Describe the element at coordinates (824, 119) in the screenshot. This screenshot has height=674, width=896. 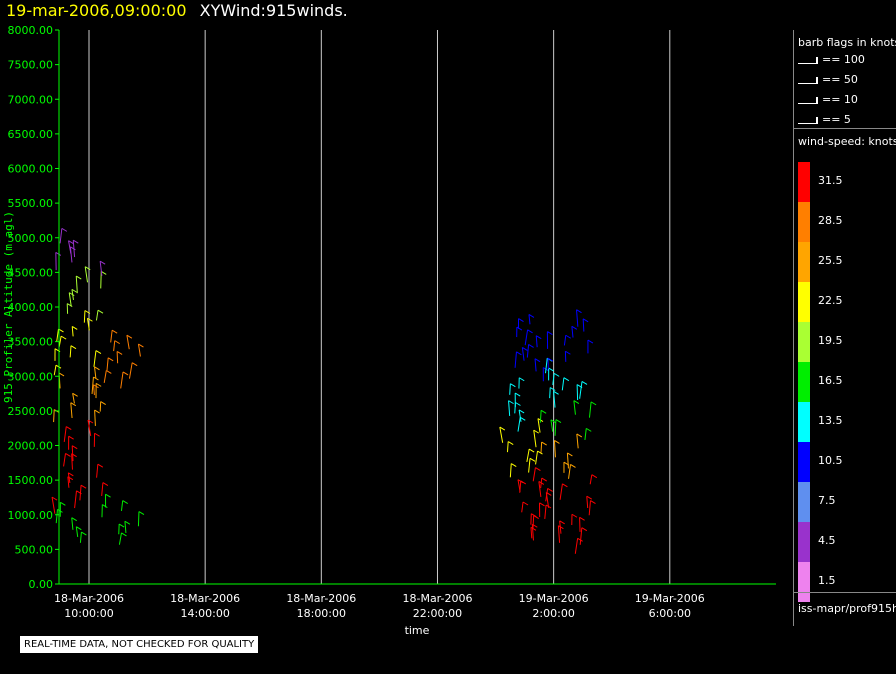
I see `barb-legend-row: == 5` at that location.